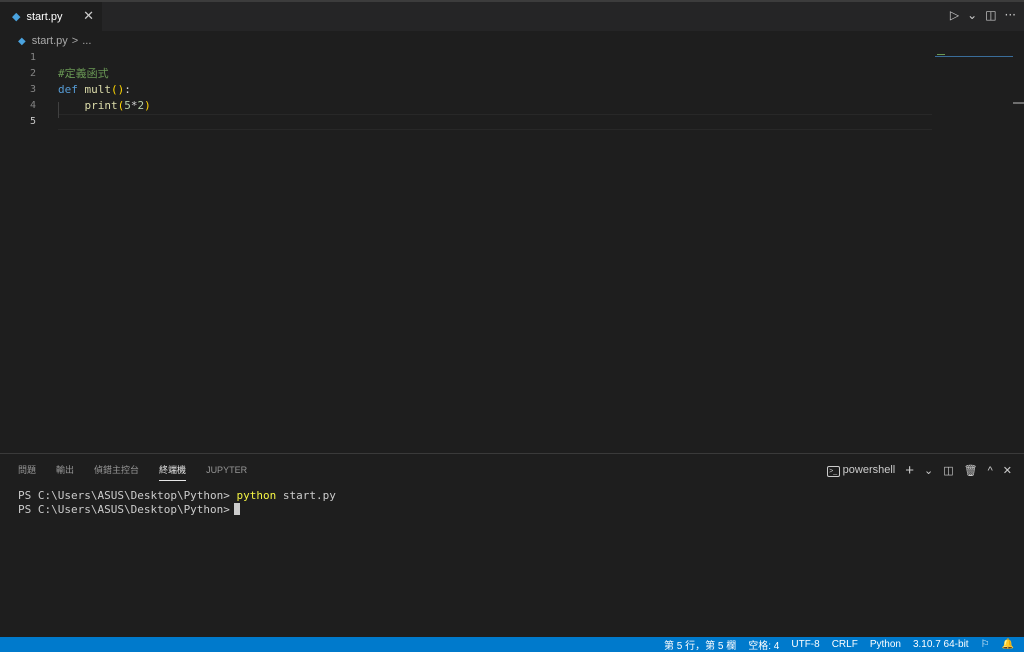 This screenshot has width=1024, height=652. What do you see at coordinates (75, 41) in the screenshot?
I see `chevron-right-icon: >` at bounding box center [75, 41].